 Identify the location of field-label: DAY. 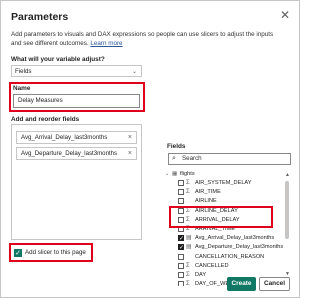
(201, 275).